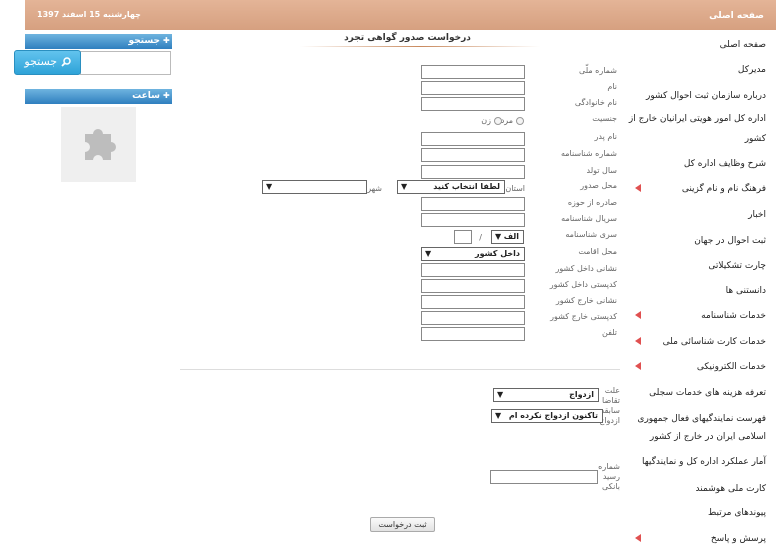 The width and height of the screenshot is (776, 551). Describe the element at coordinates (697, 164) in the screenshot. I see `menu-item: شرح وظایف اداره کل` at that location.